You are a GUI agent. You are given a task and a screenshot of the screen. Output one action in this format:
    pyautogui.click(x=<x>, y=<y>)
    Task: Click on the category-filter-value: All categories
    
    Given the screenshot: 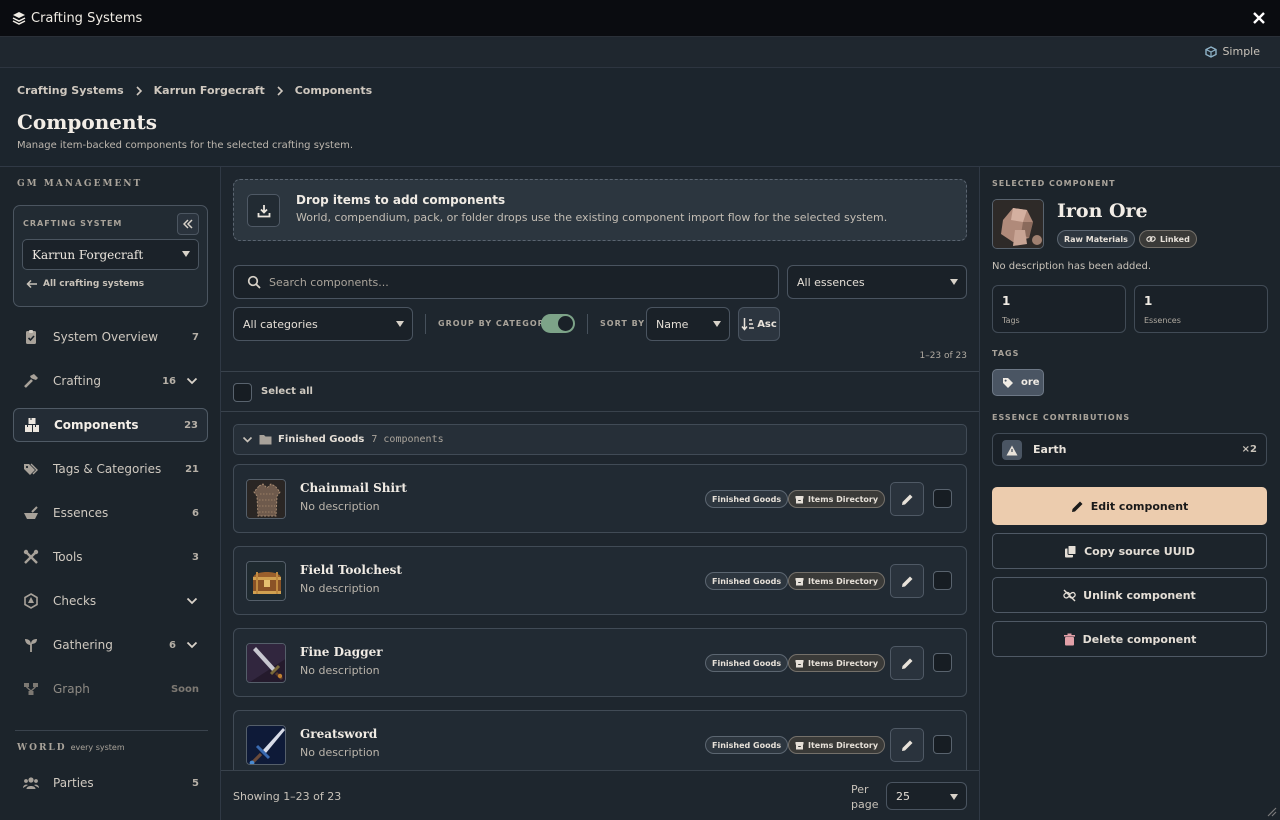 What is the action you would take?
    pyautogui.click(x=280, y=324)
    